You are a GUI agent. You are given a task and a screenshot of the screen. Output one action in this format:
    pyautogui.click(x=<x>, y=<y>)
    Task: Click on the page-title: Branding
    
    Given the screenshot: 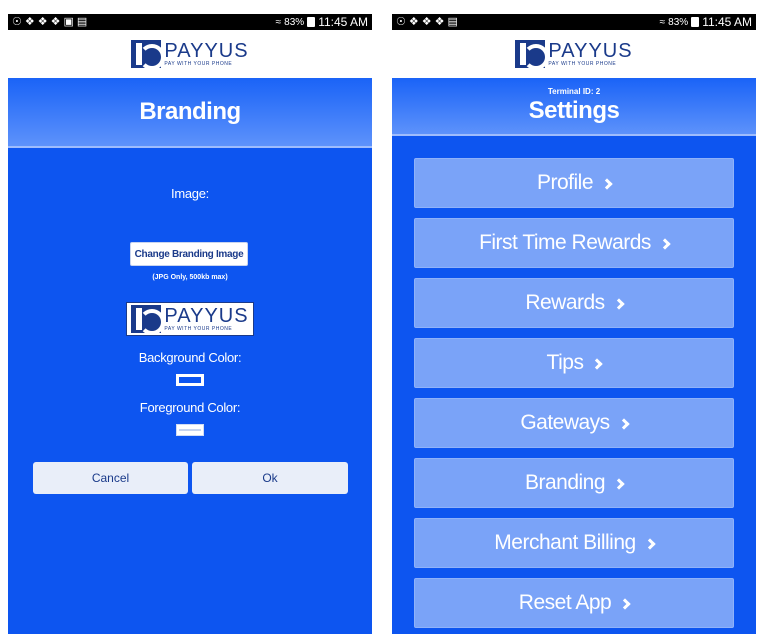 What is the action you would take?
    pyautogui.click(x=190, y=111)
    